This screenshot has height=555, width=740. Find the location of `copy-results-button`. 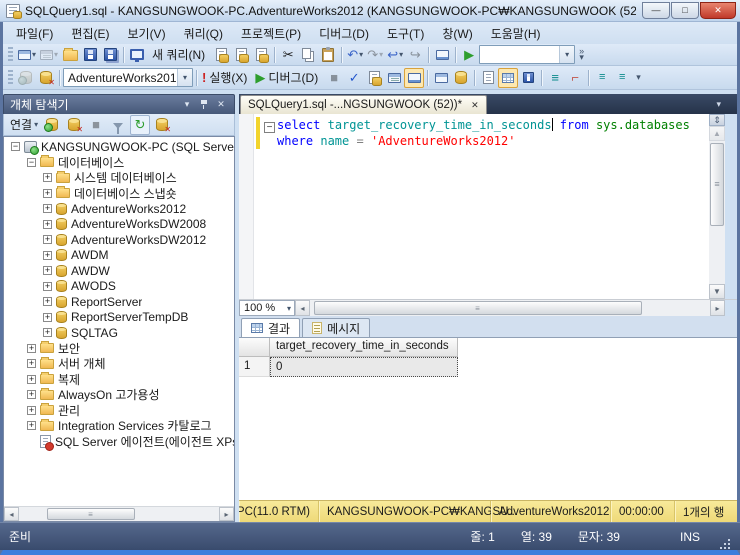

copy-results-button is located at coordinates (461, 78).